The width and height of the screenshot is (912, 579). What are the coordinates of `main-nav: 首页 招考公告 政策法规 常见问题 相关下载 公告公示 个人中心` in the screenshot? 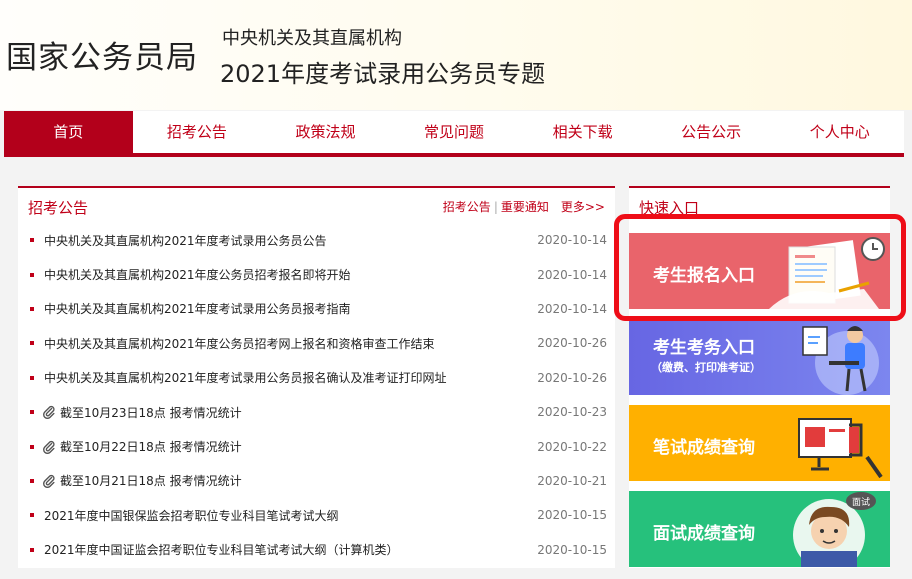 It's located at (454, 134).